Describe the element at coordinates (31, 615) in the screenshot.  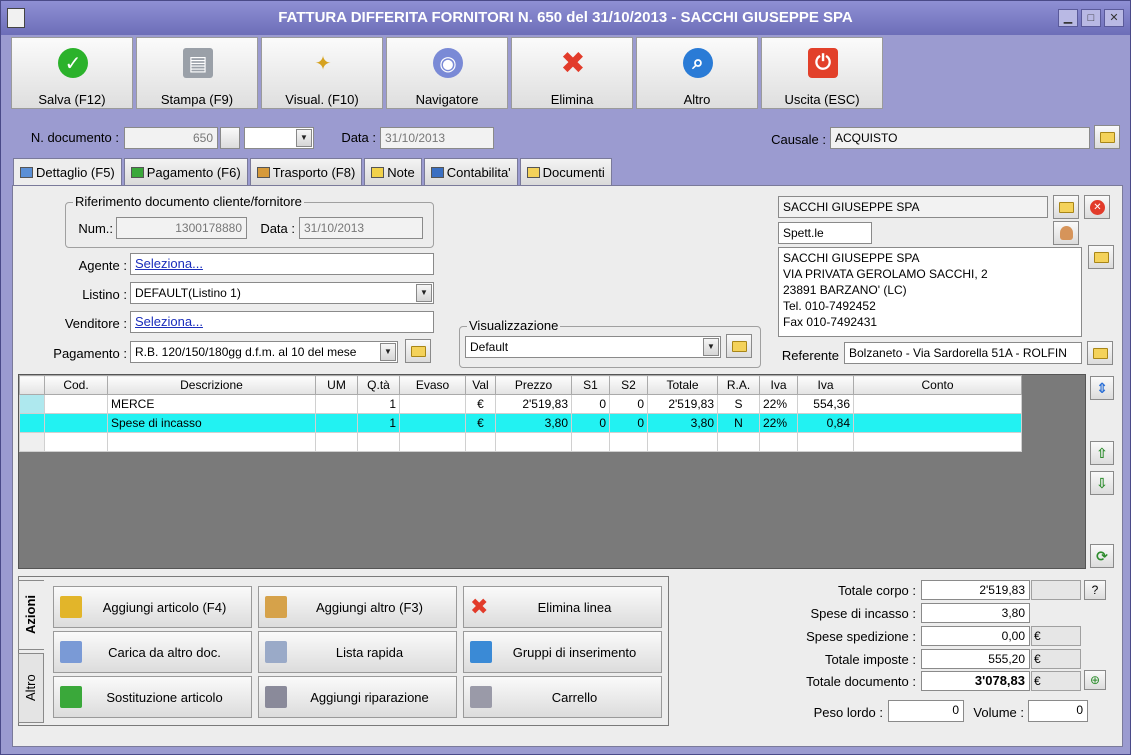
I see `tab-azioni: Azioni` at that location.